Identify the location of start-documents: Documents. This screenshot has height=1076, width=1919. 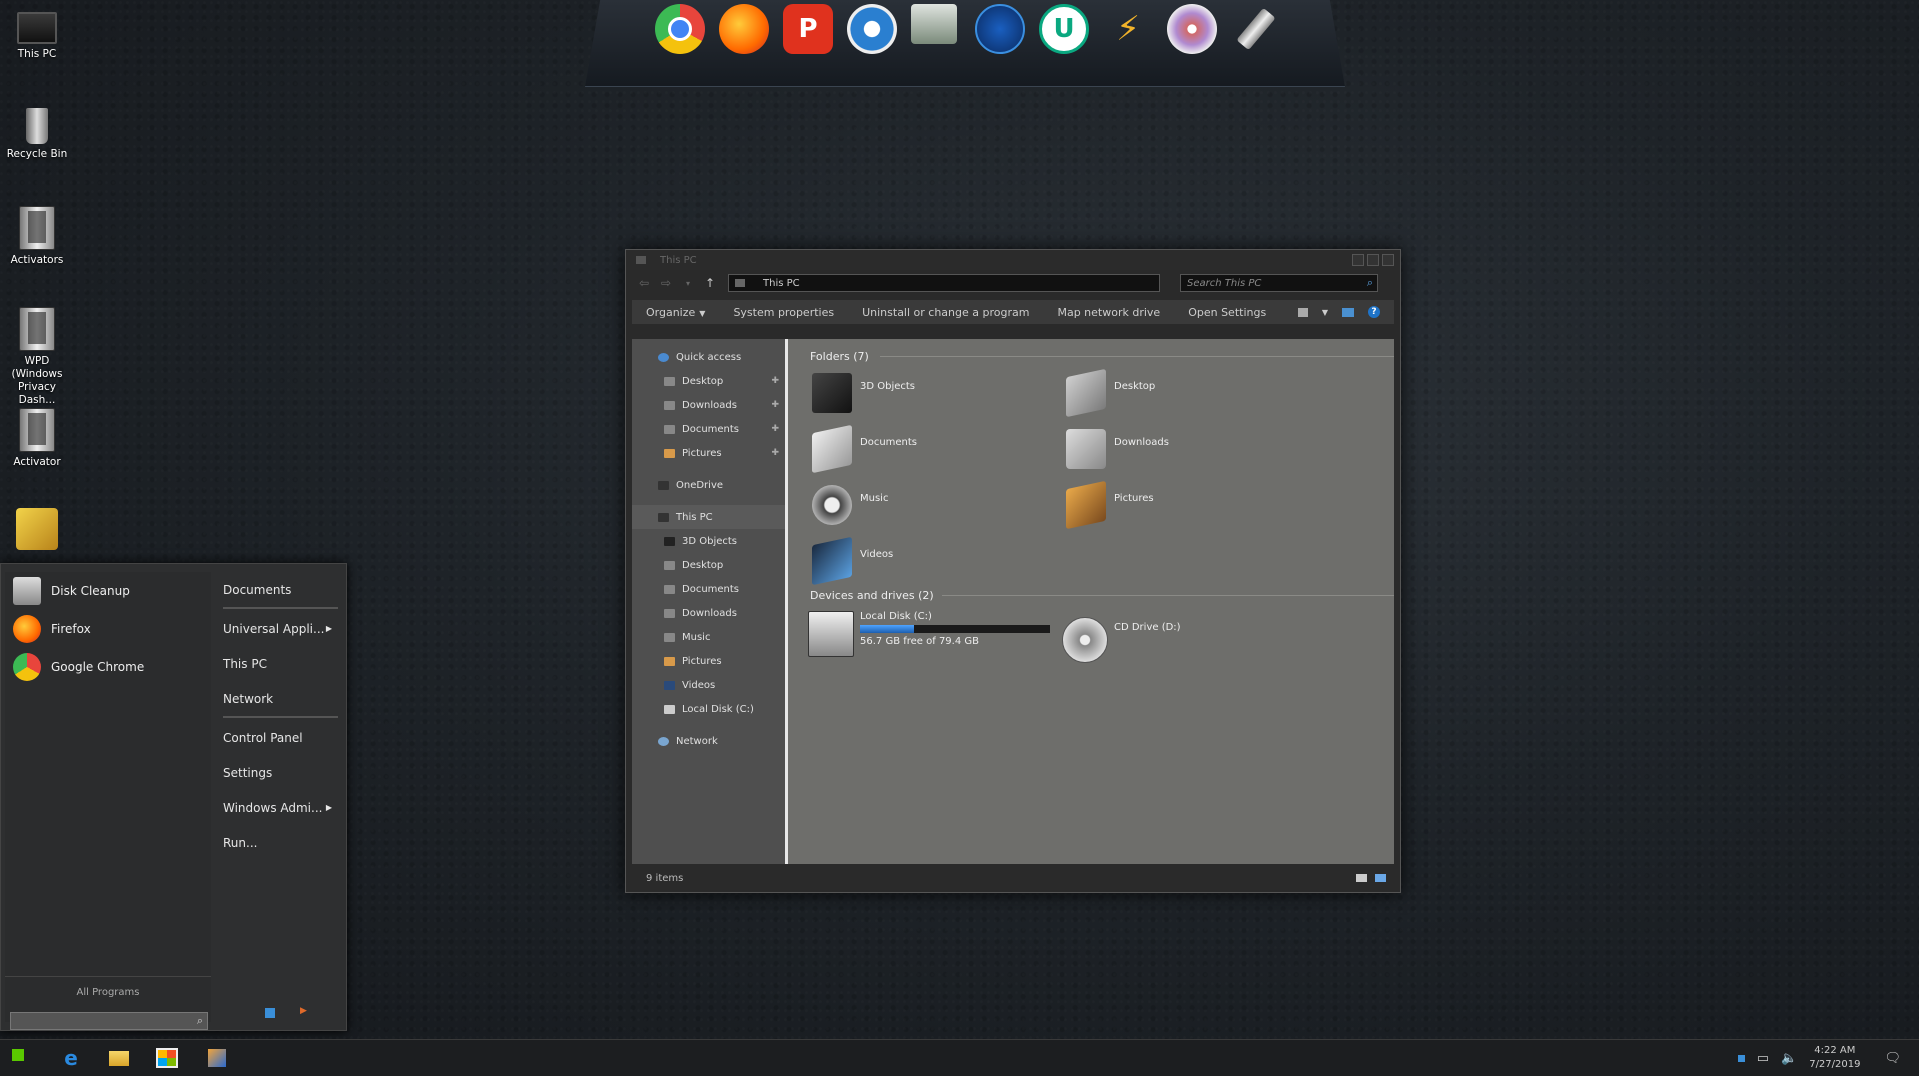
(278, 589).